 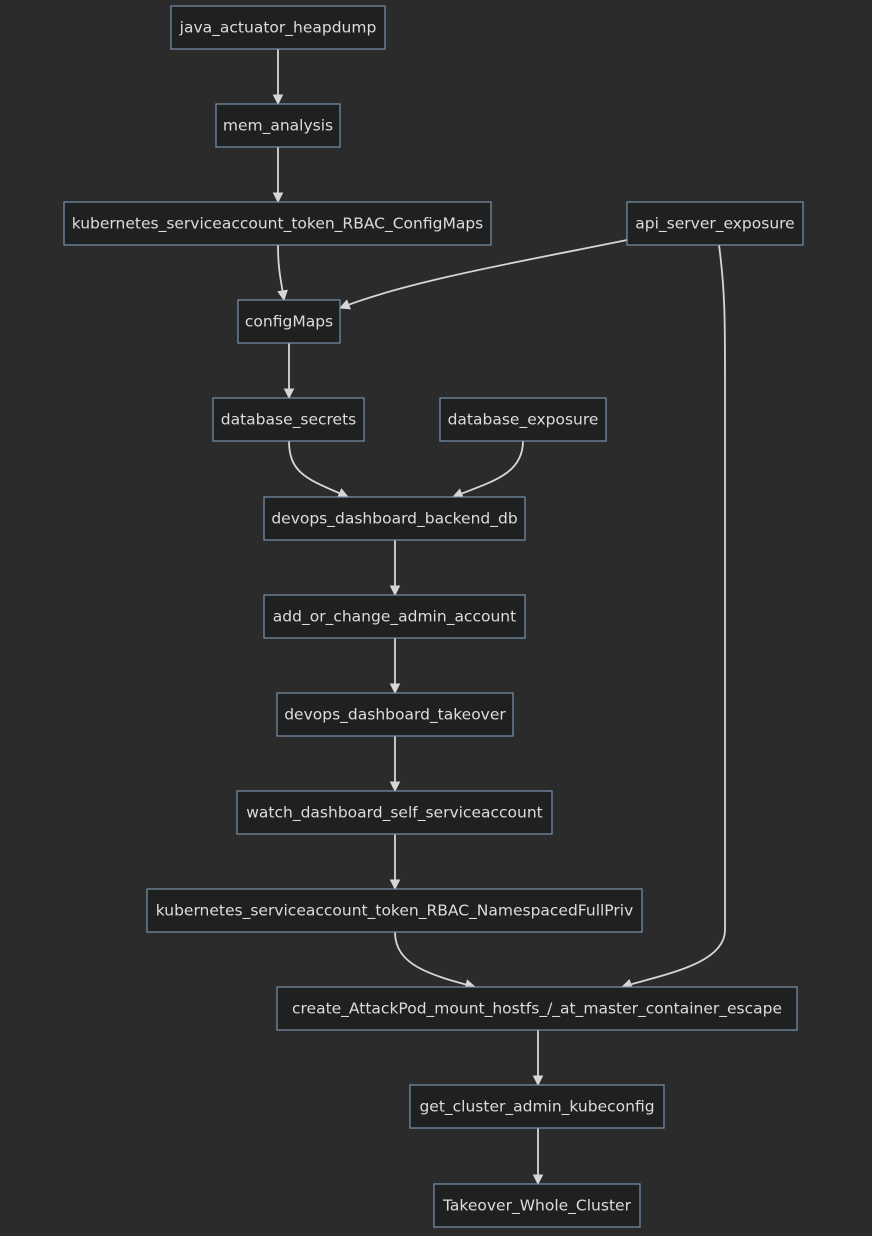 I want to click on node-database_exposure: database_exposure, so click(x=523, y=419).